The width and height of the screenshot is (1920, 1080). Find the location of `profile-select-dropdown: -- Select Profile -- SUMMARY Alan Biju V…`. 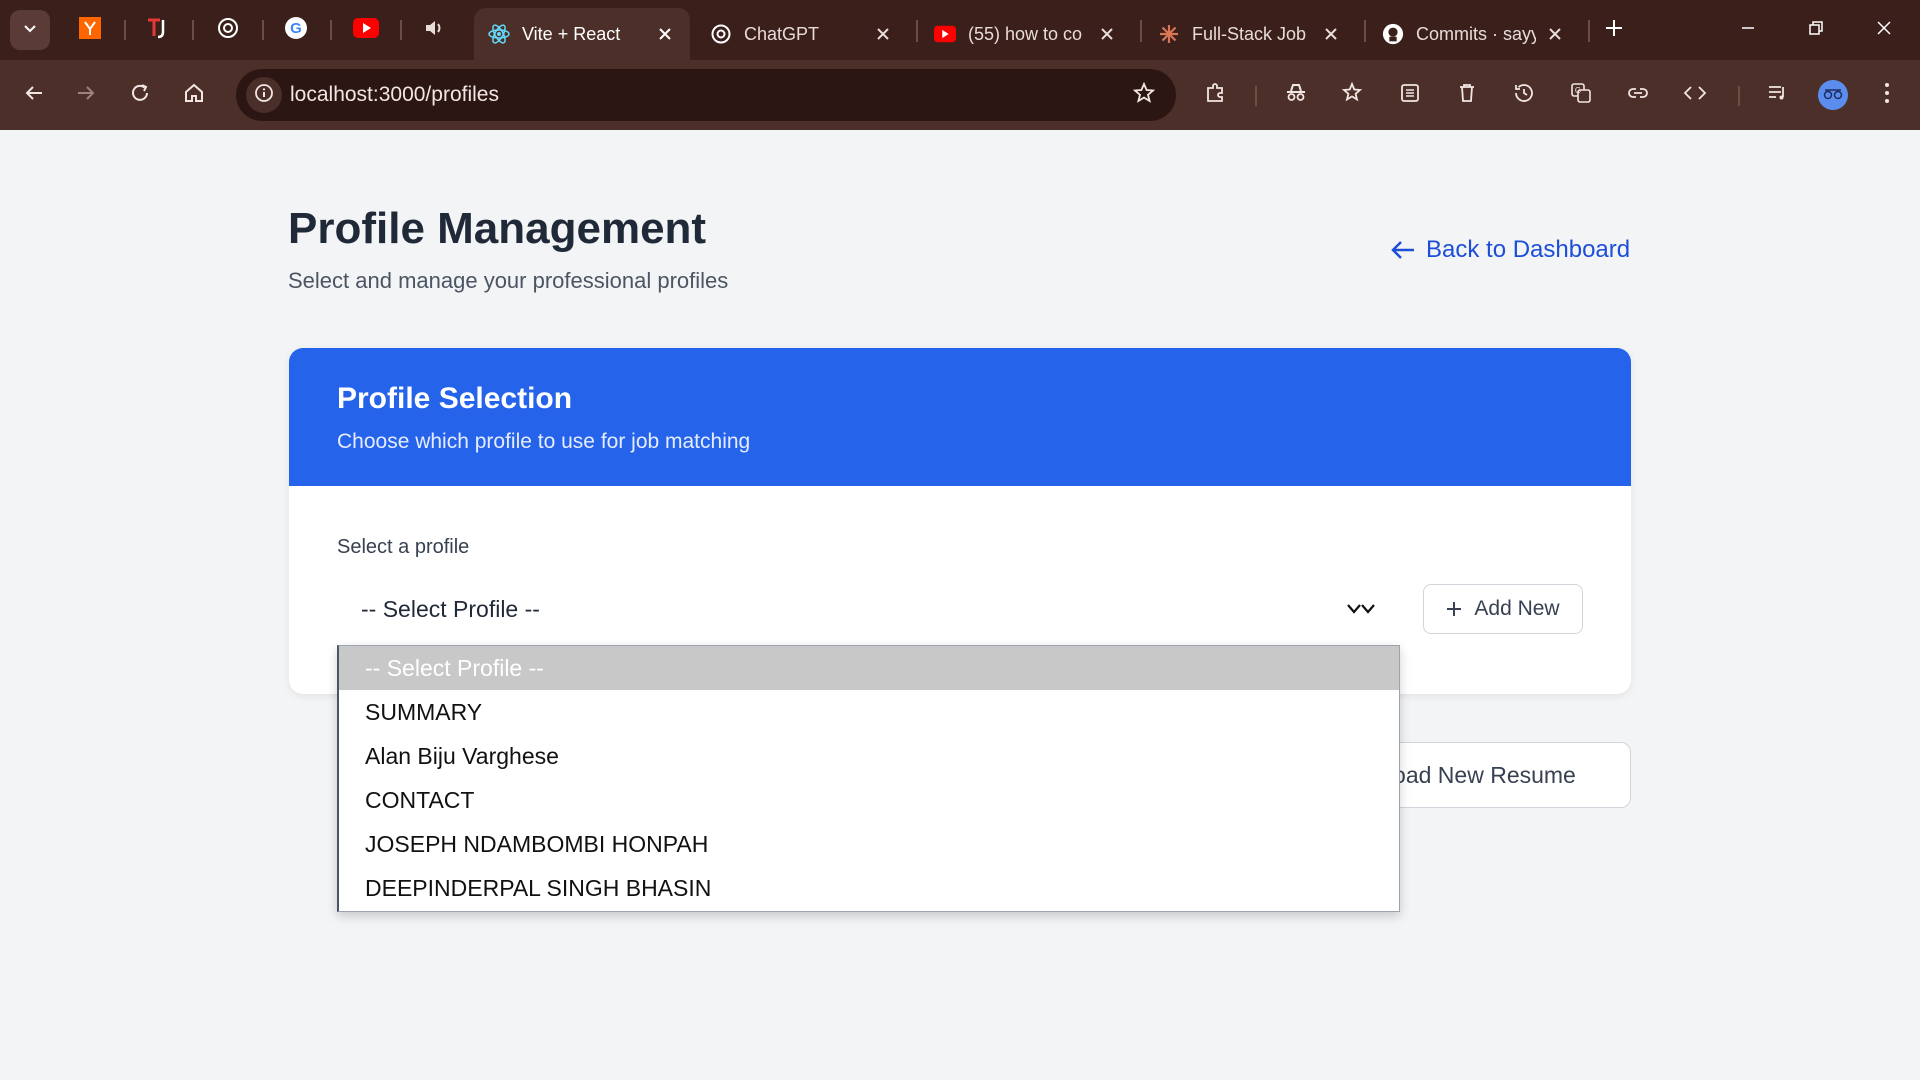

profile-select-dropdown: -- Select Profile -- SUMMARY Alan Biju V… is located at coordinates (868, 778).